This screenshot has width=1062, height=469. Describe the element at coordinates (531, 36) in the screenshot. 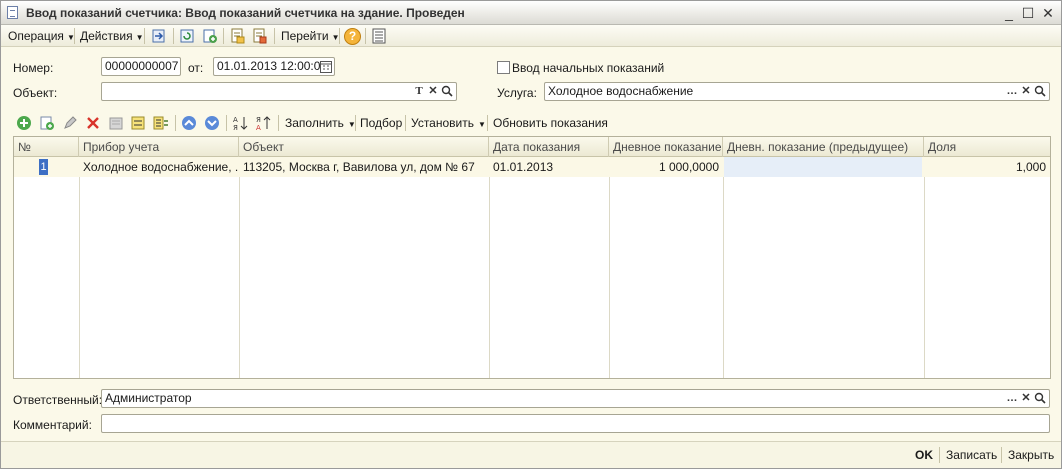

I see `command-bar: Операция ▼ Действия ▼ Перейти ▼ ?` at that location.